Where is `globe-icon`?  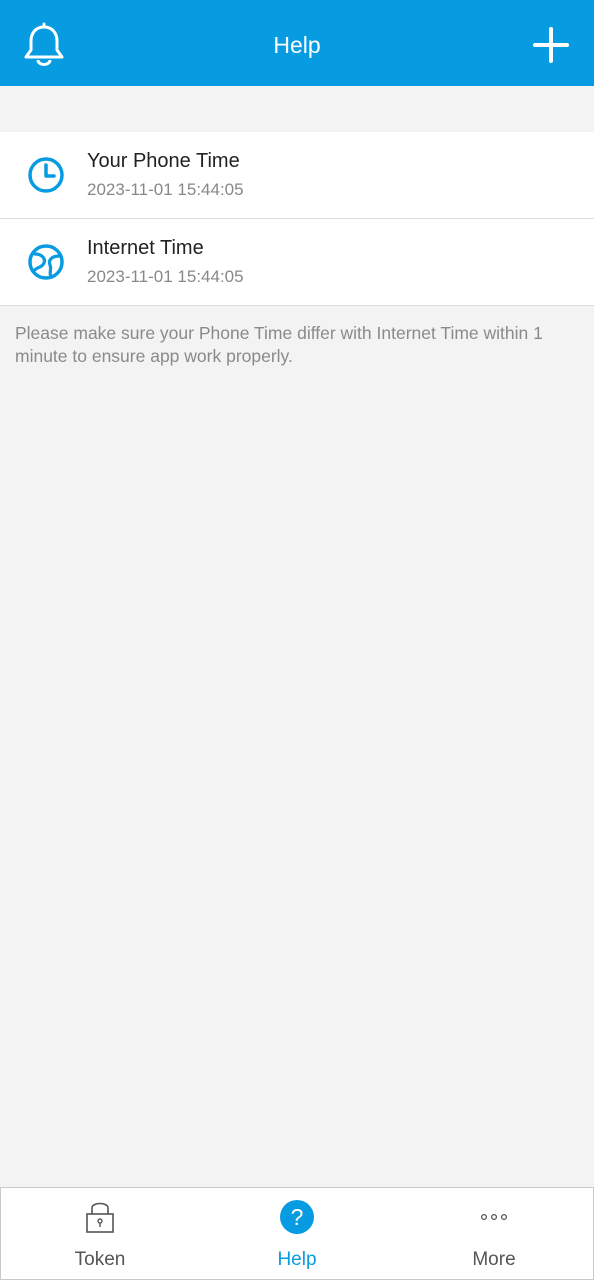
globe-icon is located at coordinates (46, 262).